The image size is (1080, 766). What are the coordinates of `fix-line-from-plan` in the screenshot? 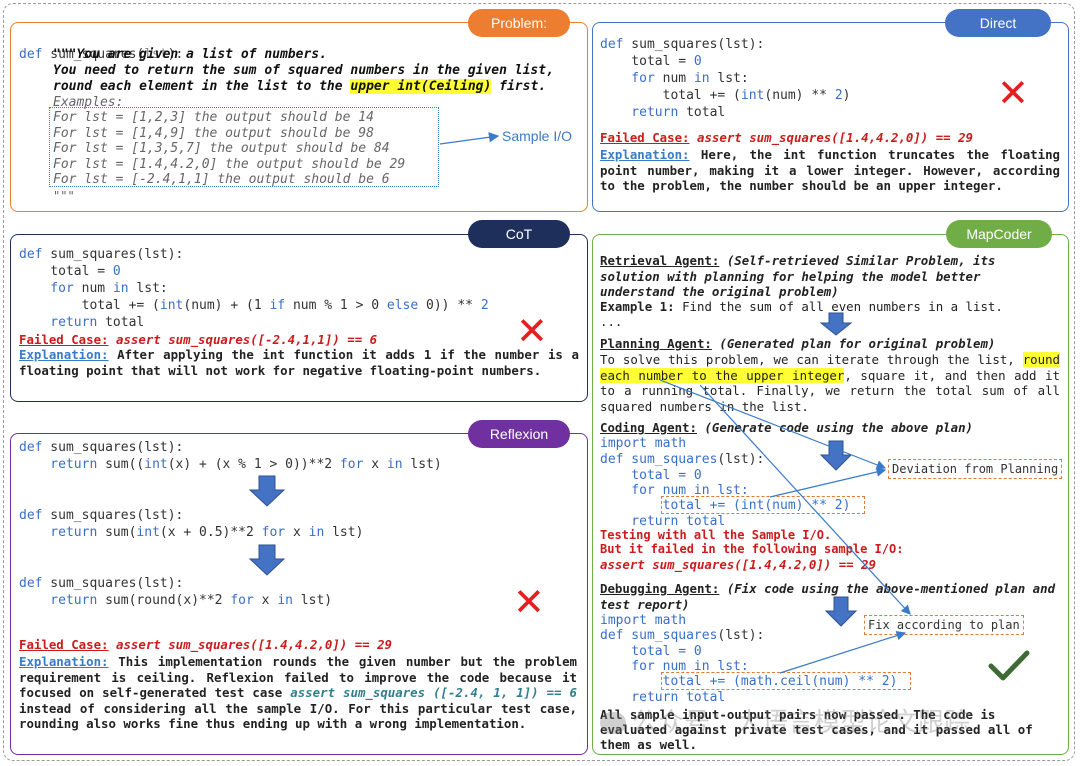 It's located at (805, 499).